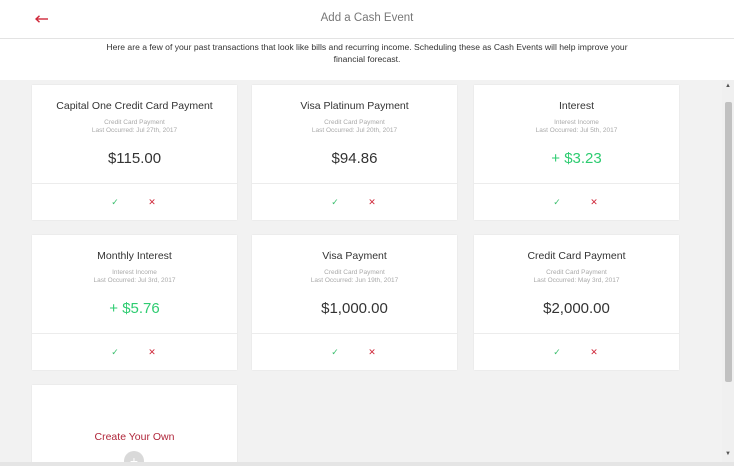 The width and height of the screenshot is (734, 466). What do you see at coordinates (576, 280) in the screenshot?
I see `card-last-occurred: Last Occurred: May 3rd, 2017` at bounding box center [576, 280].